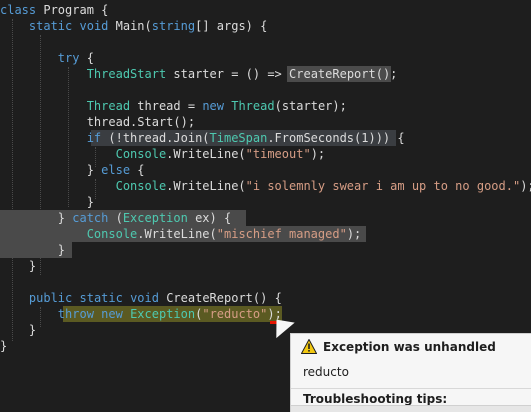 The image size is (531, 412). What do you see at coordinates (155, 298) in the screenshot?
I see `code-line-19: public static void CreateReport() {` at bounding box center [155, 298].